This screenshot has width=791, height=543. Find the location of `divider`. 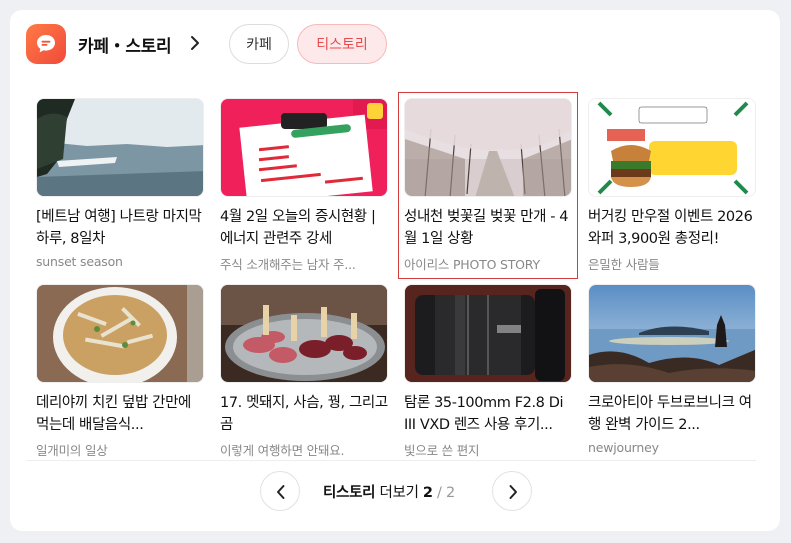

divider is located at coordinates (391, 460).